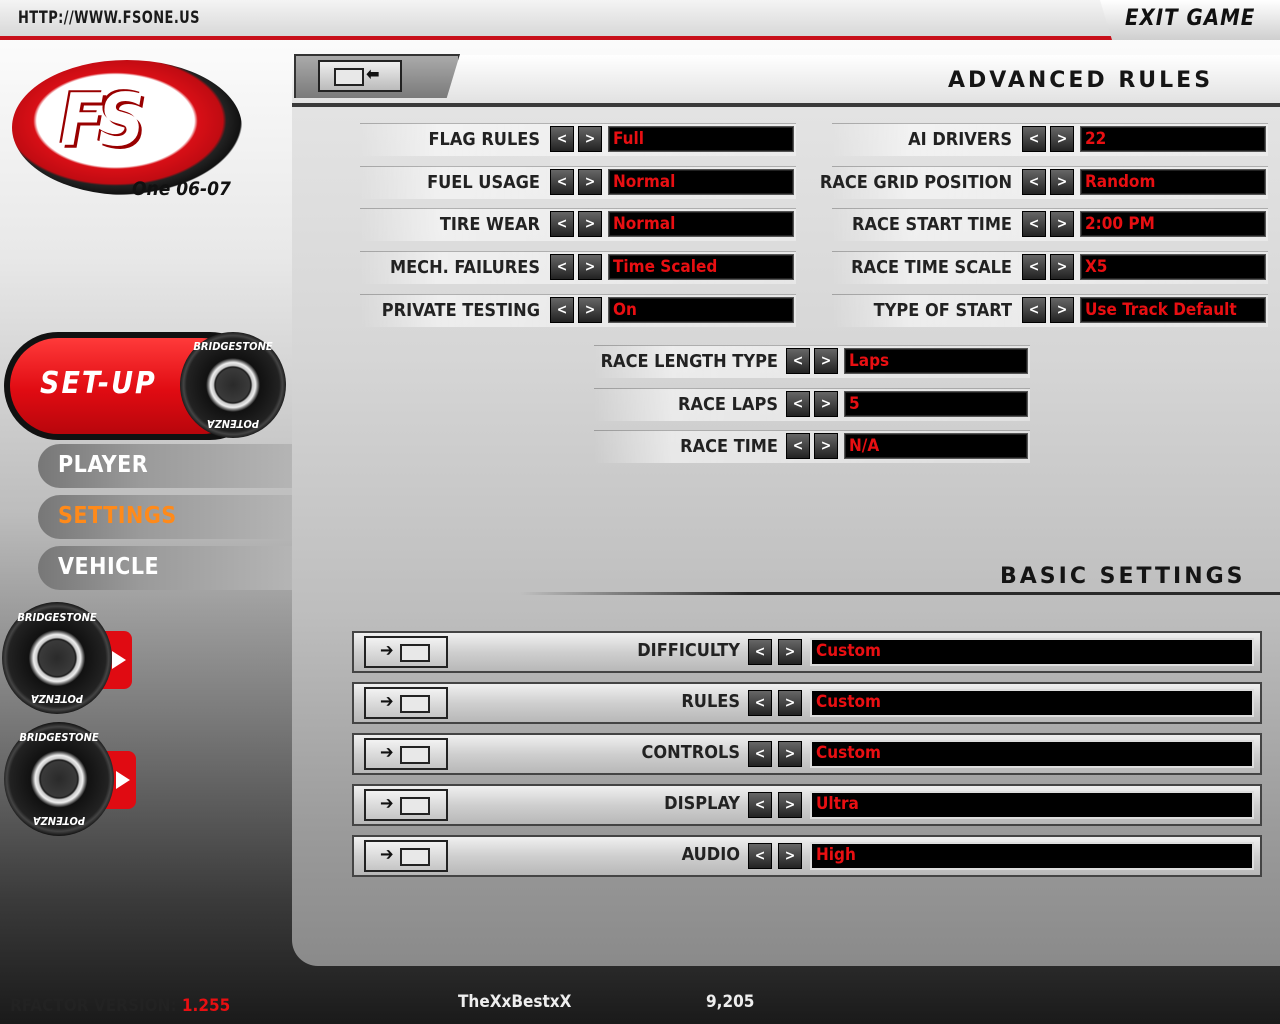 The image size is (1280, 1024). I want to click on menu-item-label: PLAYER, so click(103, 465).